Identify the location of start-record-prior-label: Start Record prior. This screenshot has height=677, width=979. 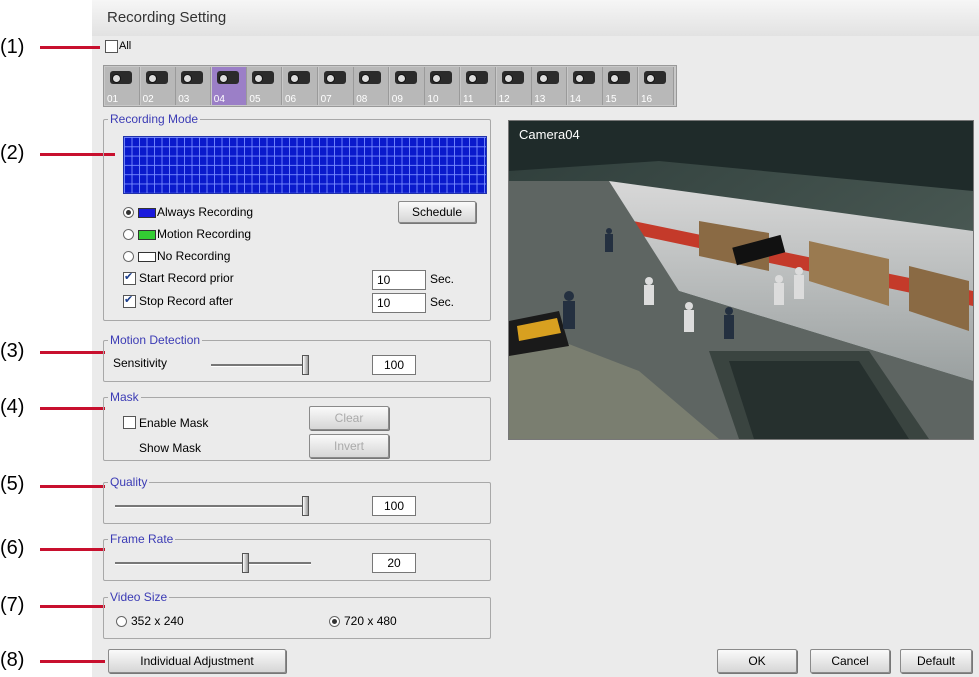
(186, 278).